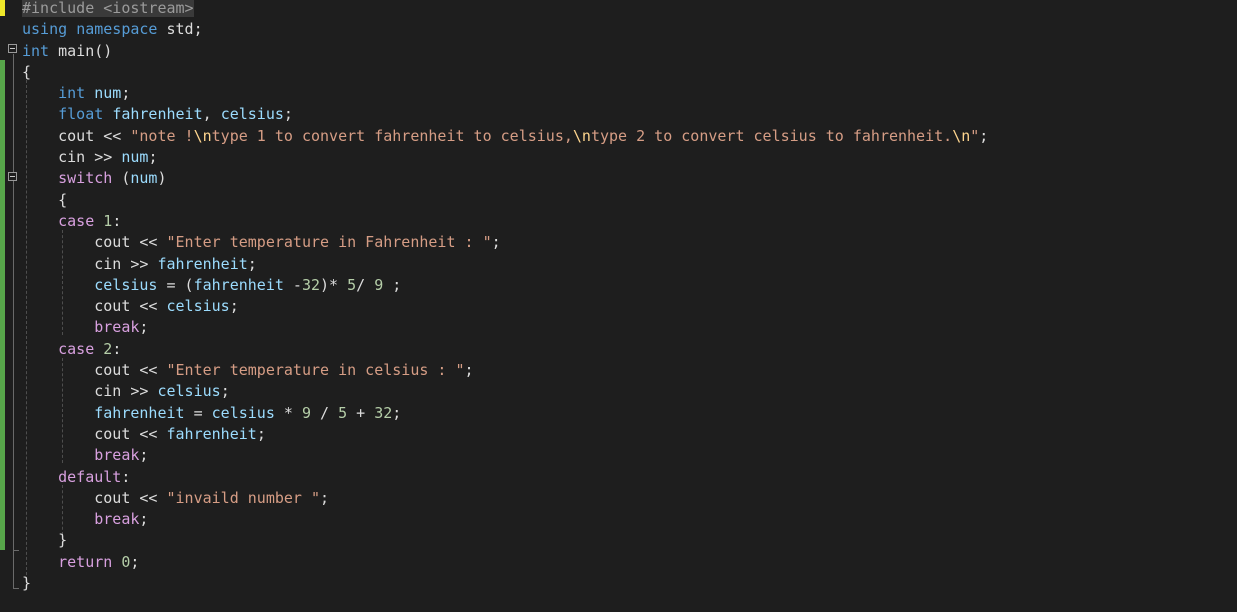  I want to click on code-token: "Enter temperature in Fahrenheit : ", so click(329, 242).